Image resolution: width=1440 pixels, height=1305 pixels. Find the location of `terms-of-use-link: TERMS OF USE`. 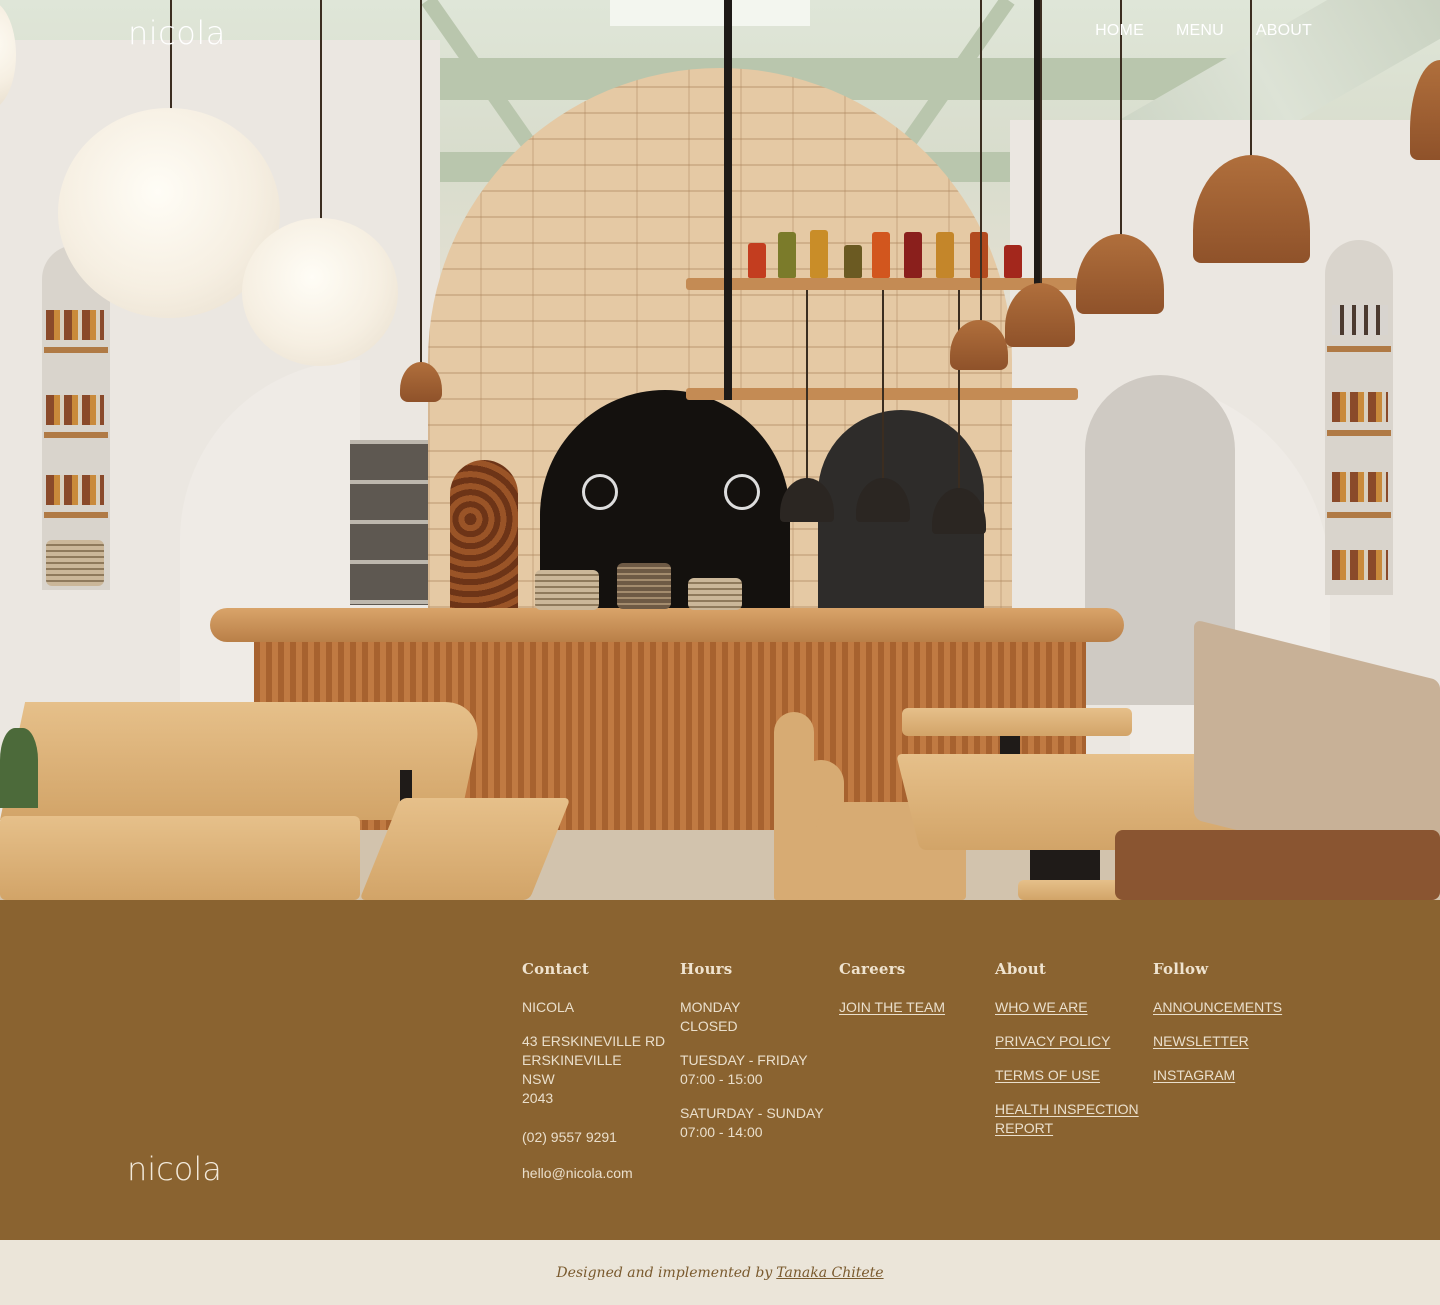

terms-of-use-link: TERMS OF USE is located at coordinates (1067, 1075).